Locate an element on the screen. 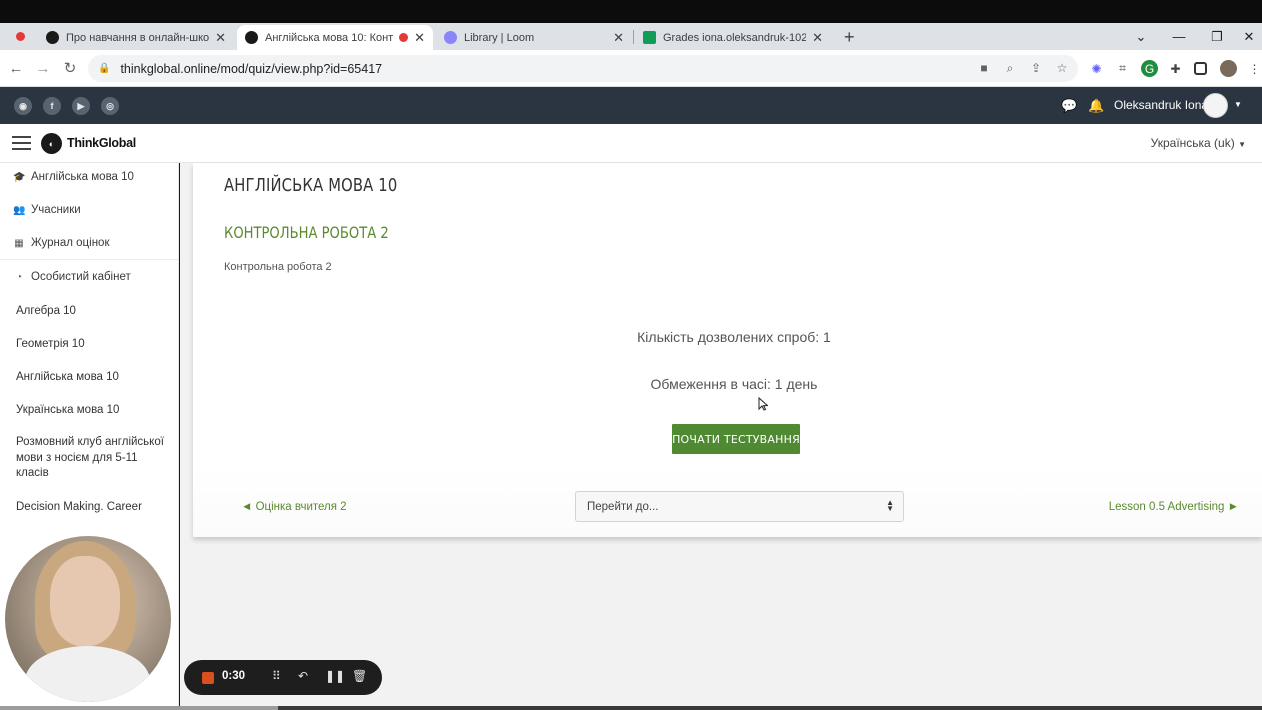 This screenshot has width=1262, height=710. facebook-icon: f is located at coordinates (52, 106).